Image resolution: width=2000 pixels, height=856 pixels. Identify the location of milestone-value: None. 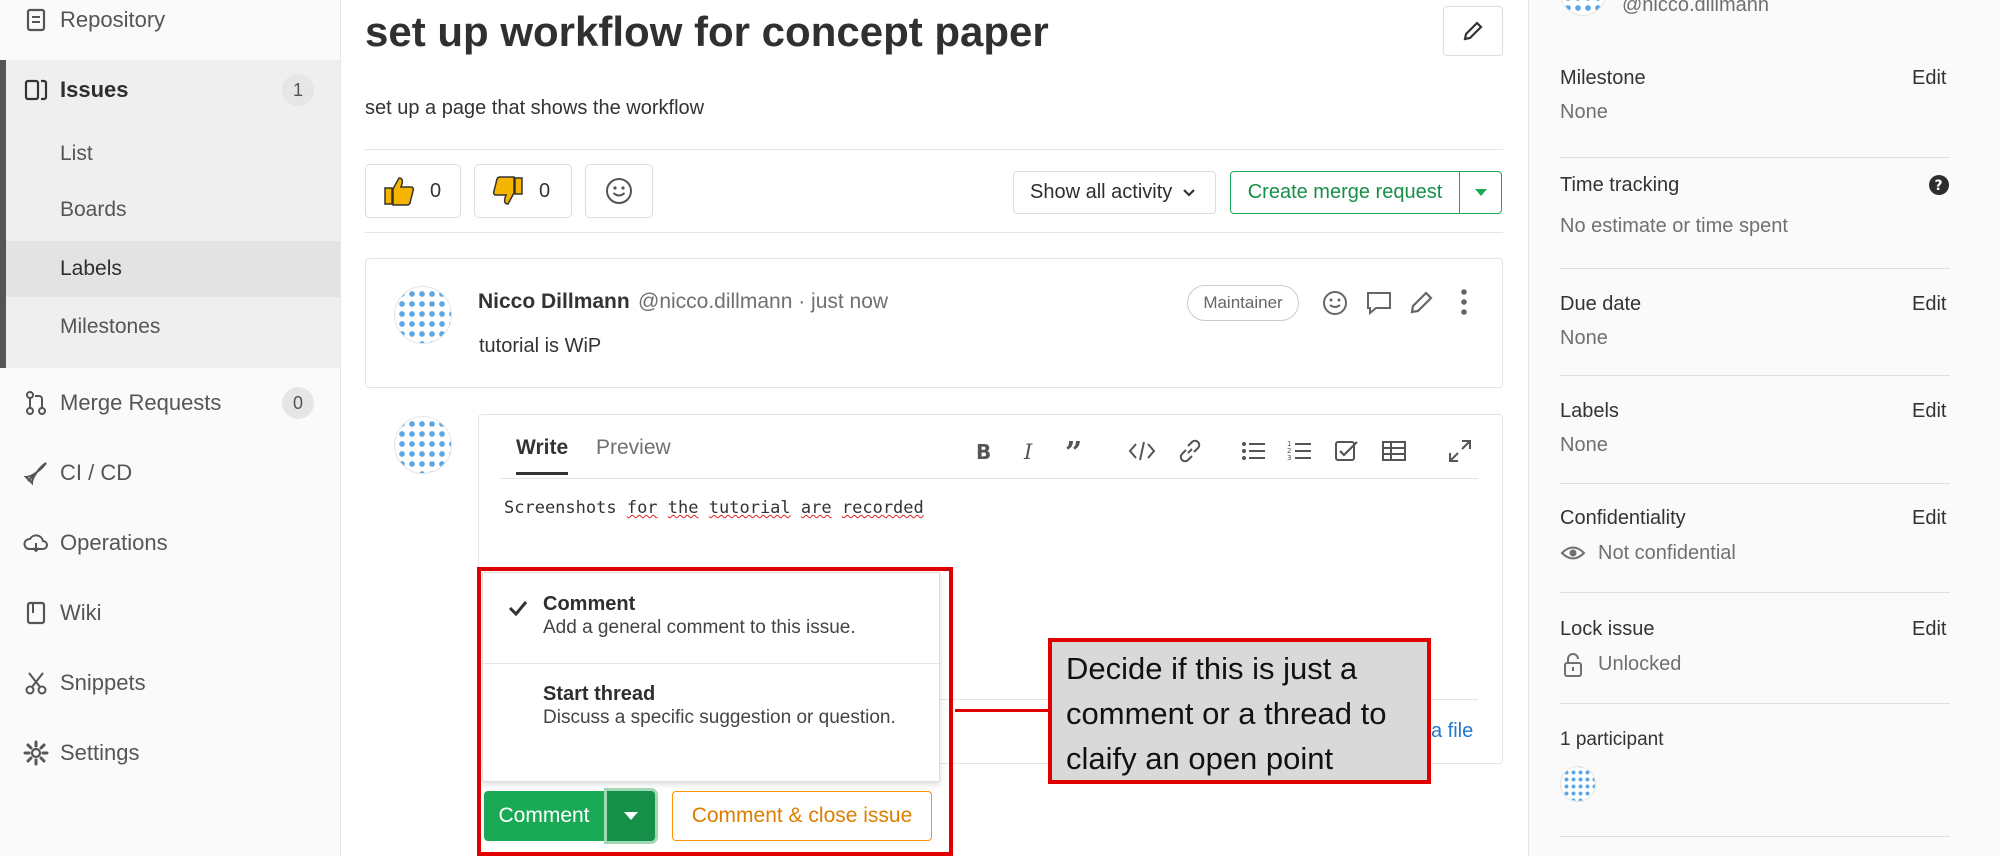
(1584, 112).